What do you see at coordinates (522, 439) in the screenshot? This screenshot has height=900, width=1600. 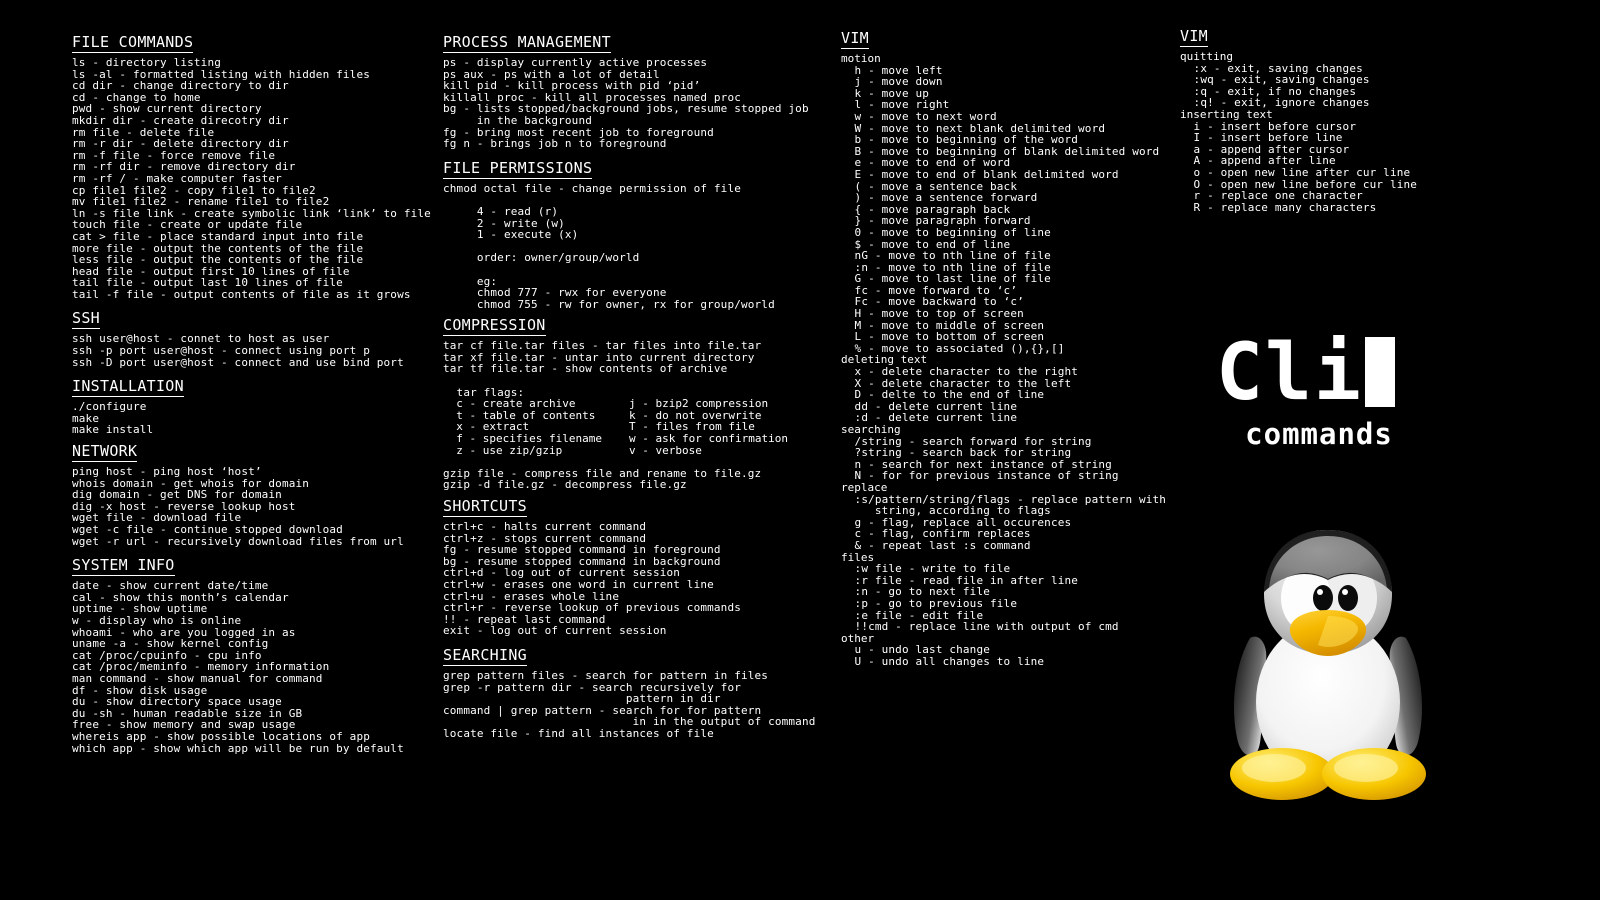 I see `tar-flag-left: f - specifies filename` at bounding box center [522, 439].